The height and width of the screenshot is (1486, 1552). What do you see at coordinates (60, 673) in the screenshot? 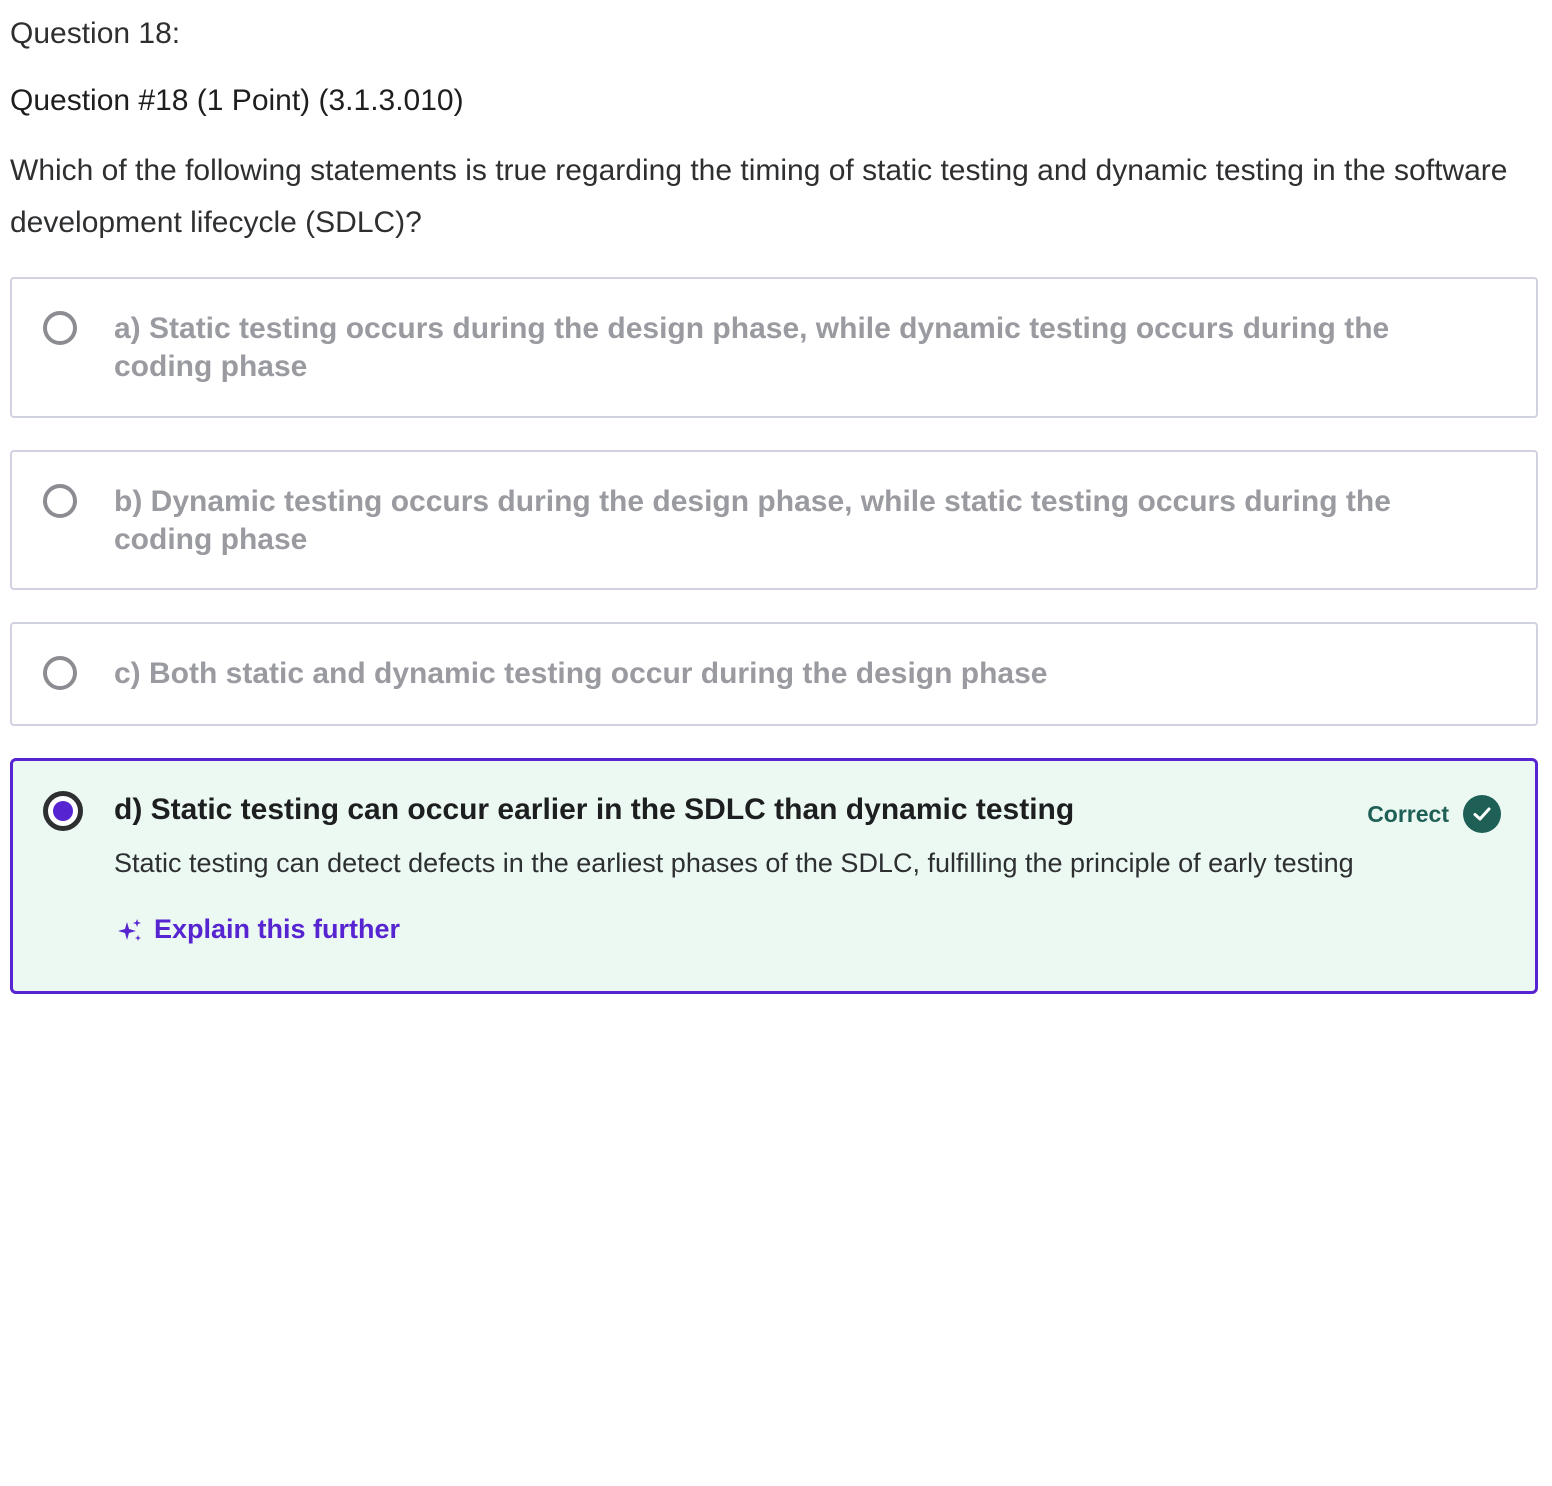
I see `radio-button-c` at bounding box center [60, 673].